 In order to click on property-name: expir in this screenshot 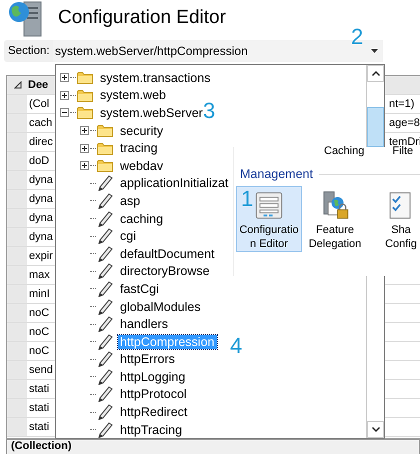, I will do `click(41, 256)`.